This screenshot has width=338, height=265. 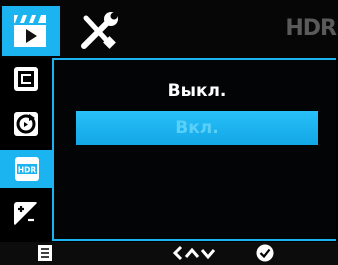 I want to click on bottom-bar, so click(x=169, y=253).